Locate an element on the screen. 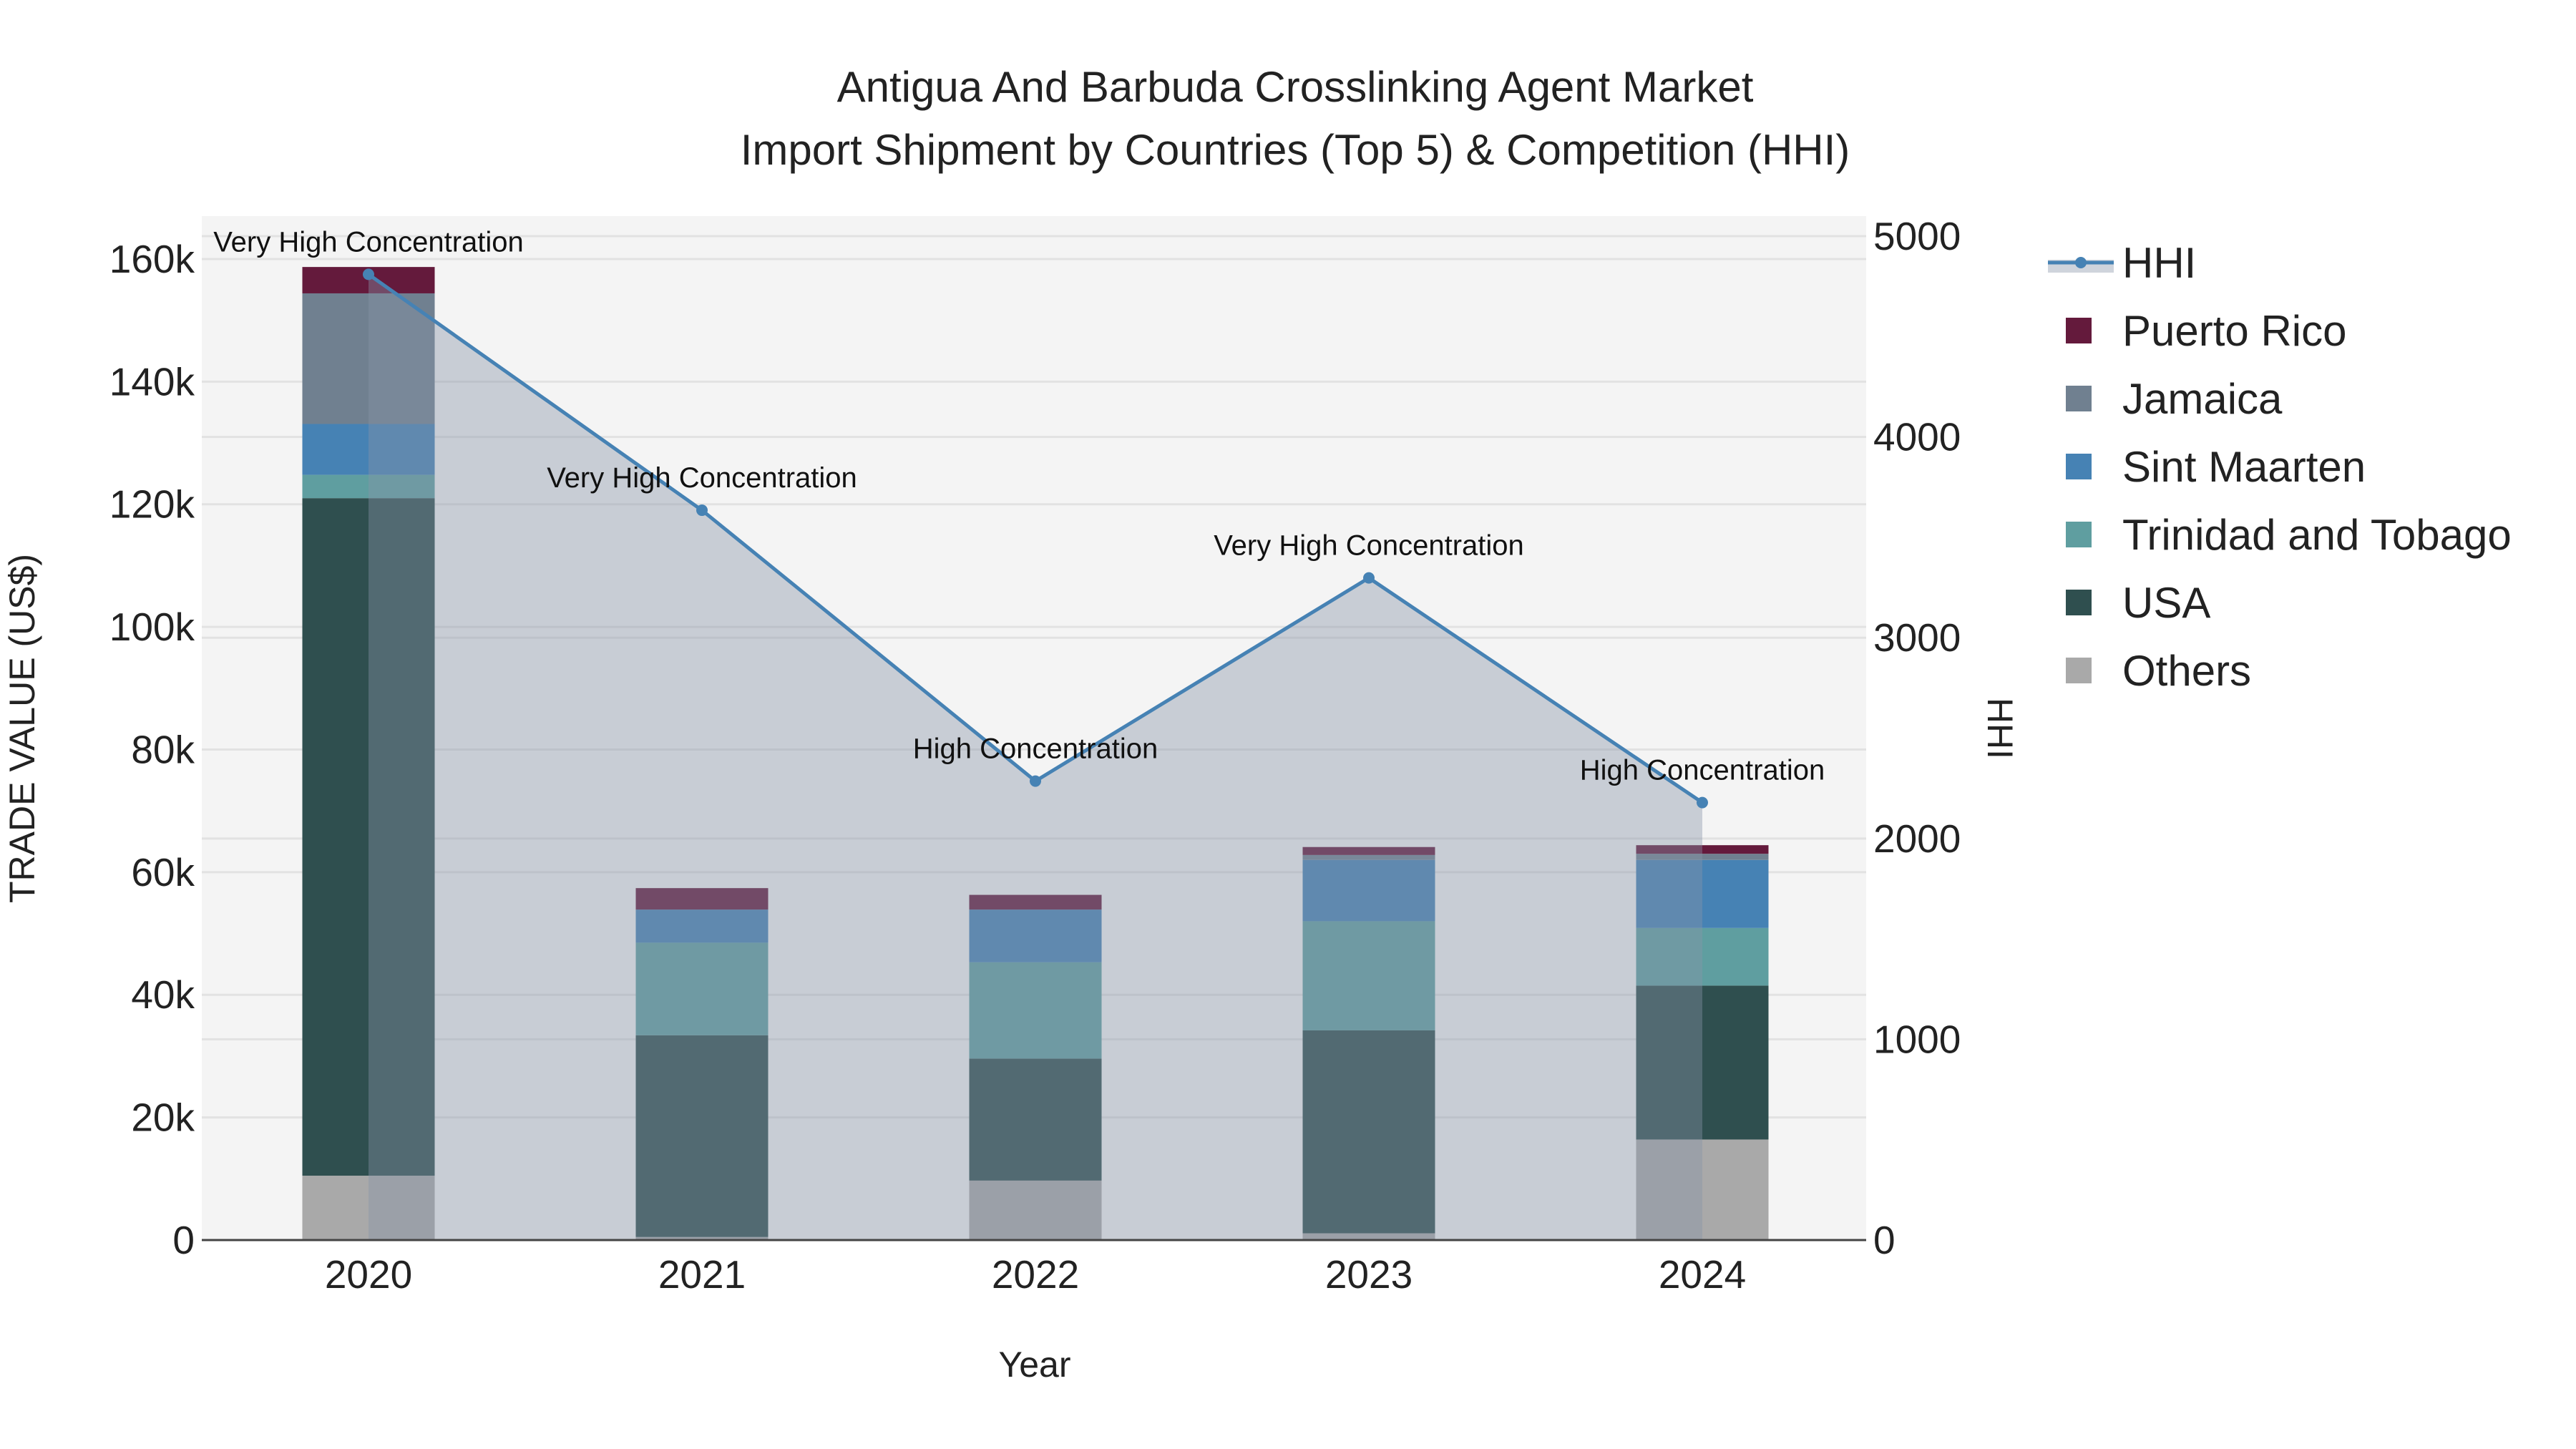  x-tick-label: 2024 is located at coordinates (1702, 1274).